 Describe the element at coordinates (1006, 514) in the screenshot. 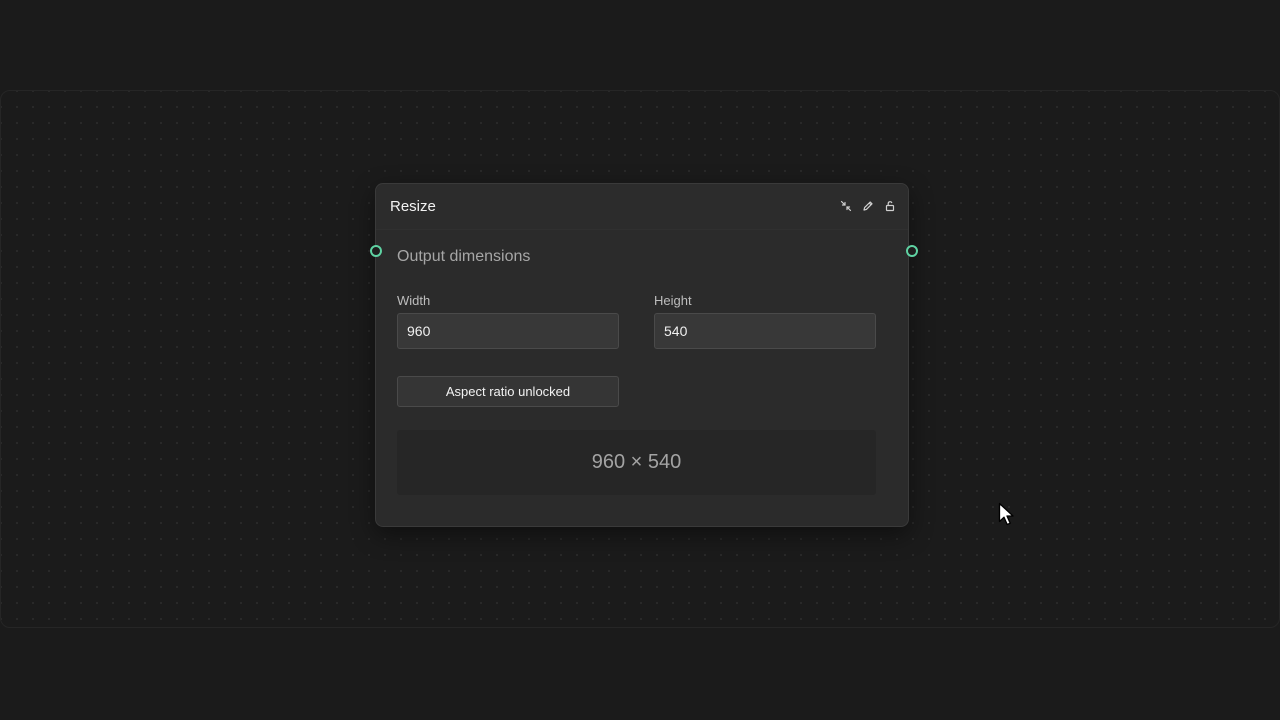

I see `mouse-cursor-icon` at that location.